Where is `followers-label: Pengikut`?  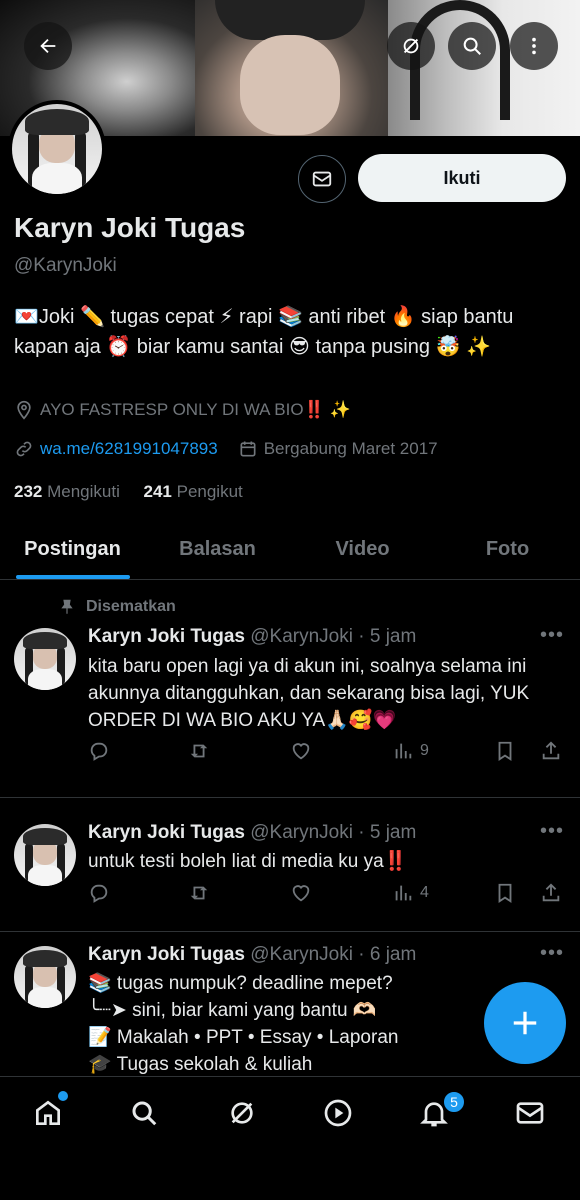 followers-label: Pengikut is located at coordinates (209, 491).